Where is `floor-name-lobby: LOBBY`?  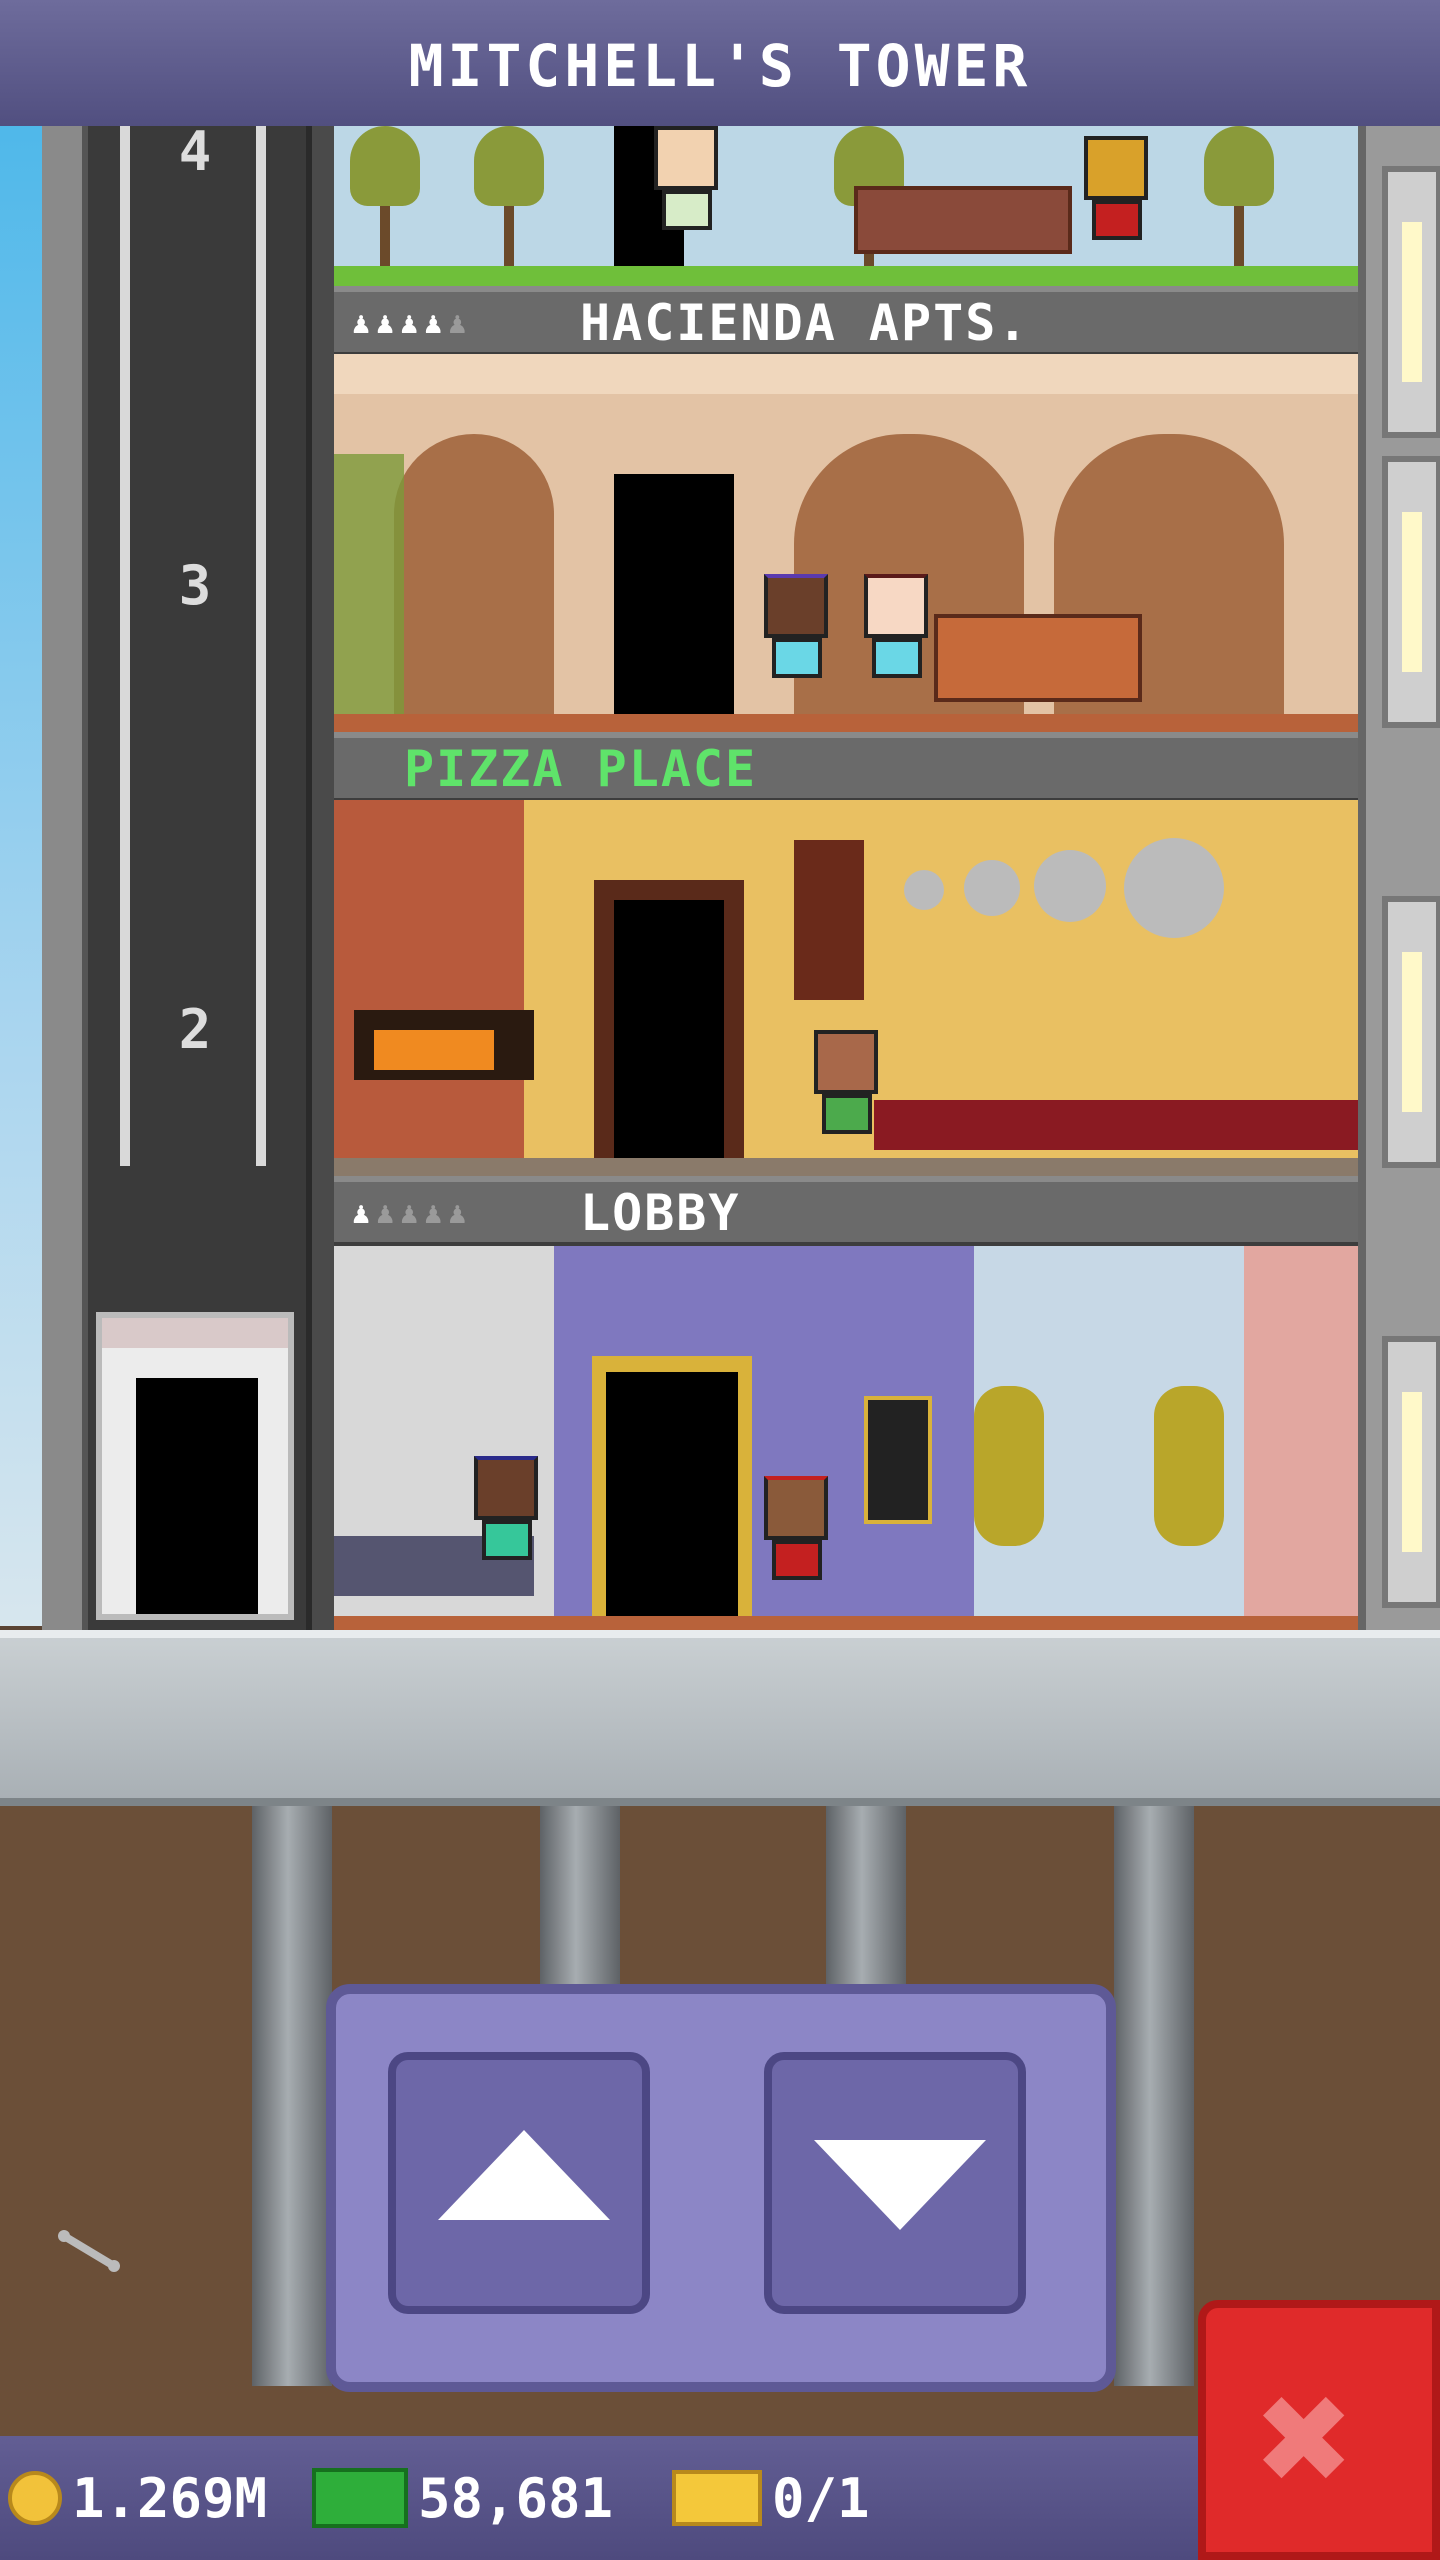 floor-name-lobby: LOBBY is located at coordinates (660, 1213).